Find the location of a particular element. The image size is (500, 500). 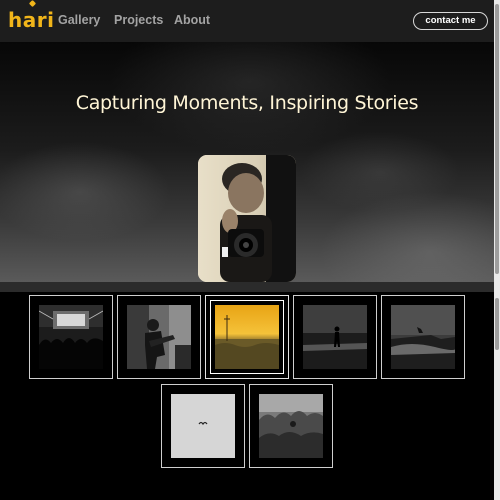

gallery-item-beach-silhouette is located at coordinates (335, 337).